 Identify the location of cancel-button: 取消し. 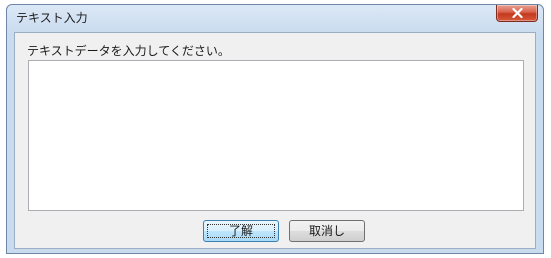
(327, 231).